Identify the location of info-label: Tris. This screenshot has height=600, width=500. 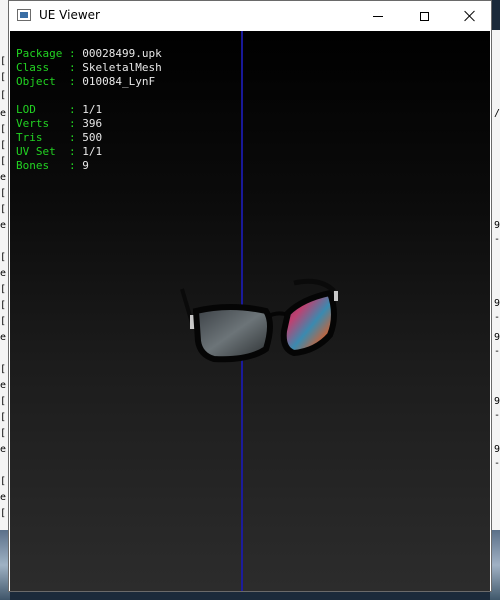
(39, 137).